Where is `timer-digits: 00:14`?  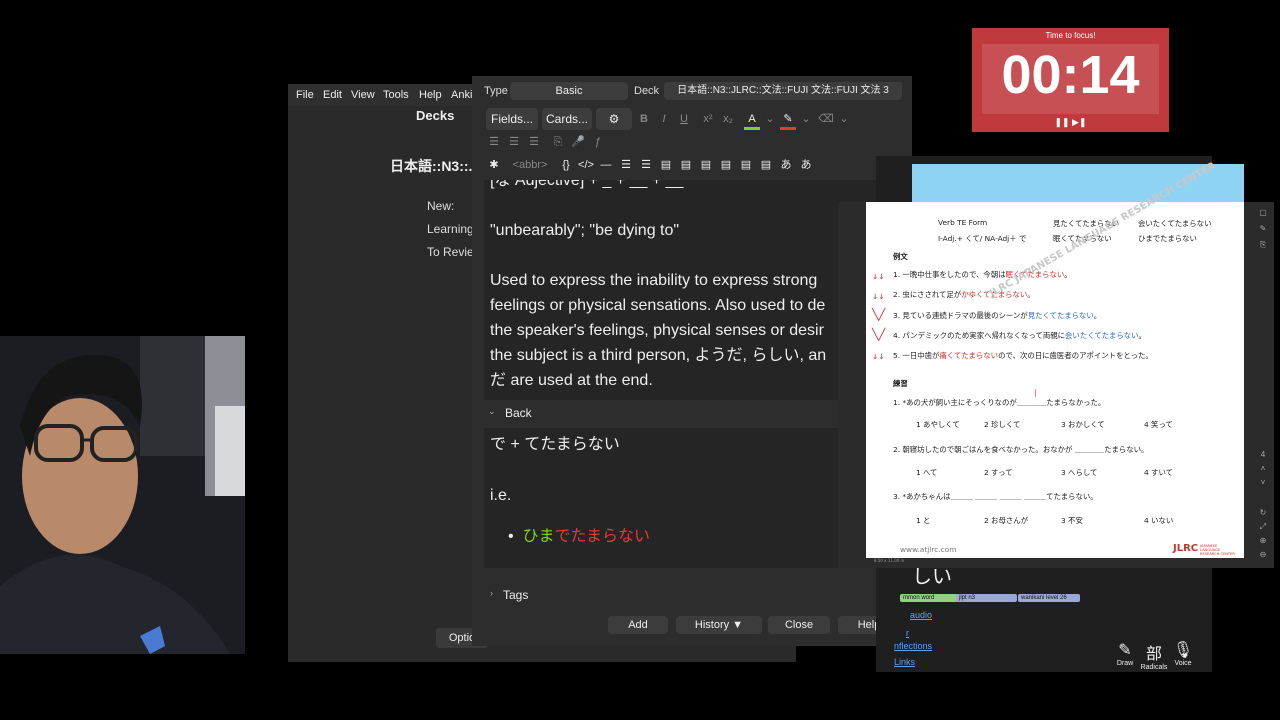
timer-digits: 00:14 is located at coordinates (1070, 75).